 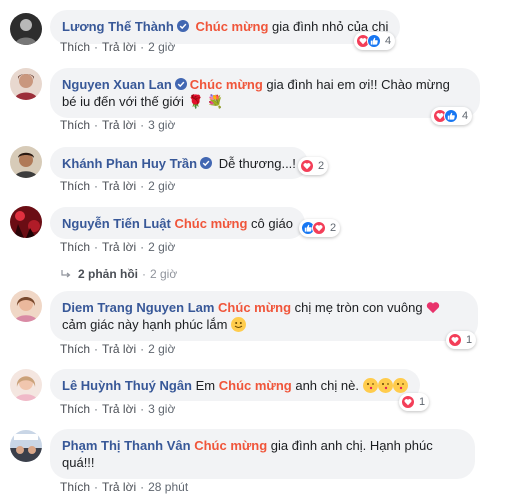 I want to click on comment-text: quá!!!, so click(x=78, y=462).